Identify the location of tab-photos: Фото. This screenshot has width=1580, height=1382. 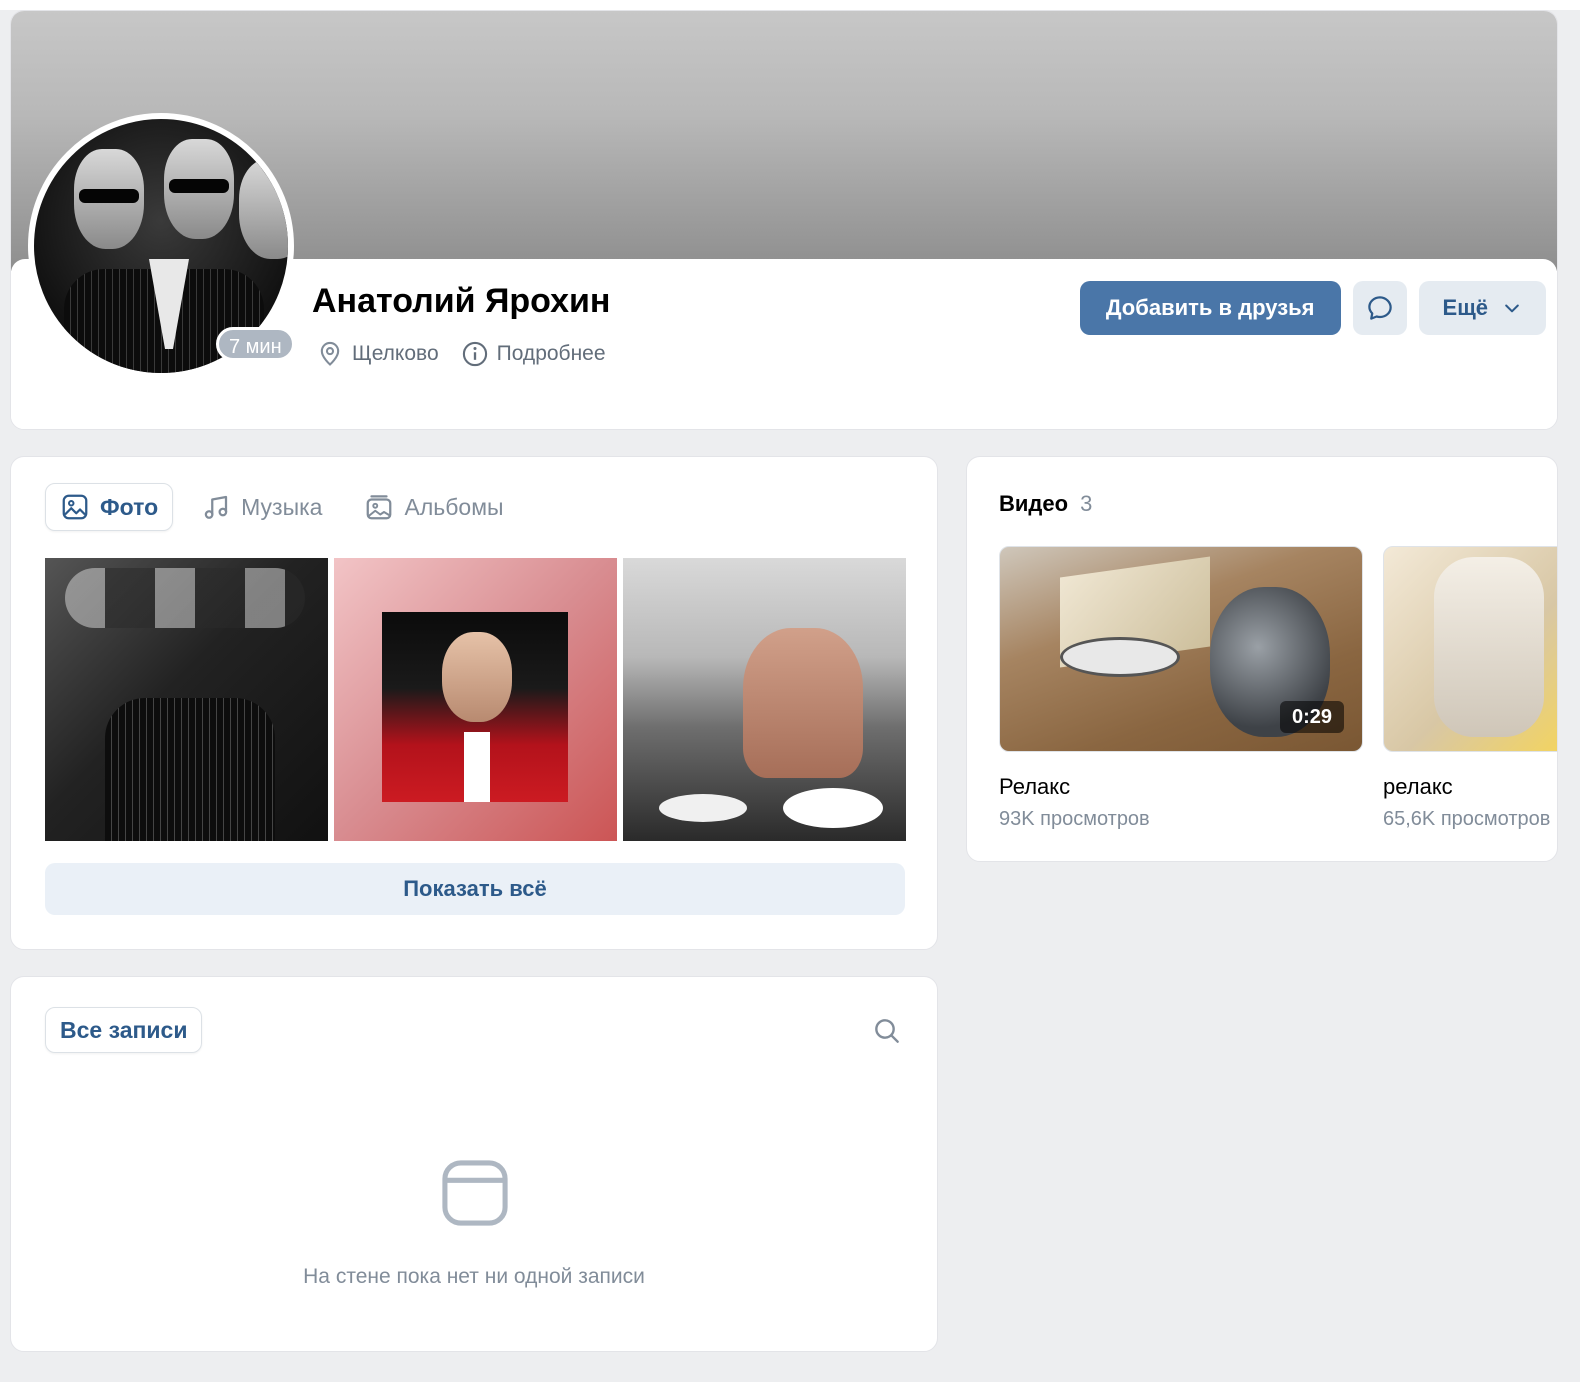
(109, 507).